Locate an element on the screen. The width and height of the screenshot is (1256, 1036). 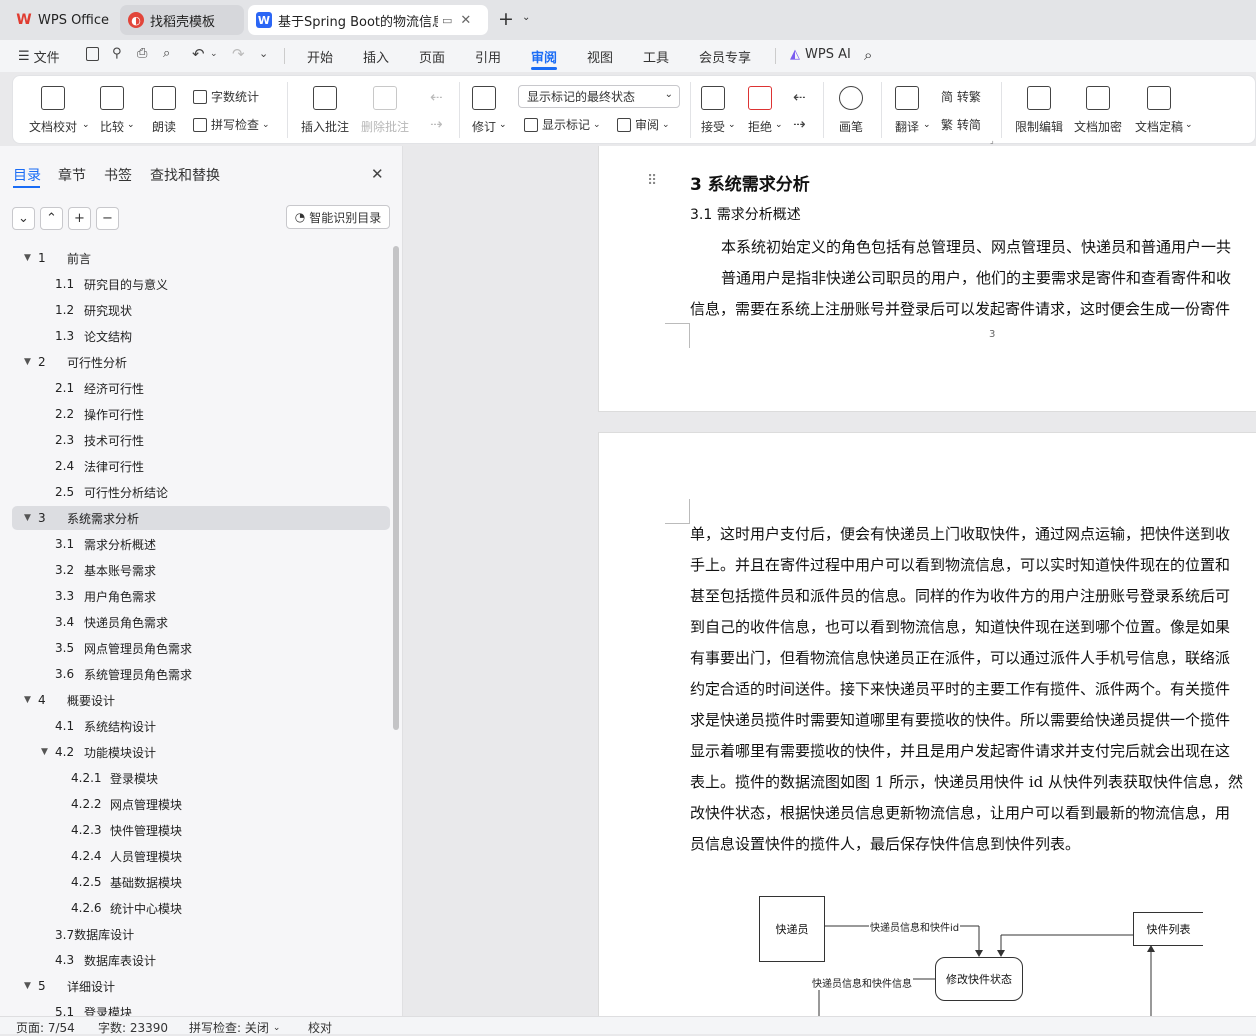
toc-item: 2.2 操作可行性 is located at coordinates (201, 414).